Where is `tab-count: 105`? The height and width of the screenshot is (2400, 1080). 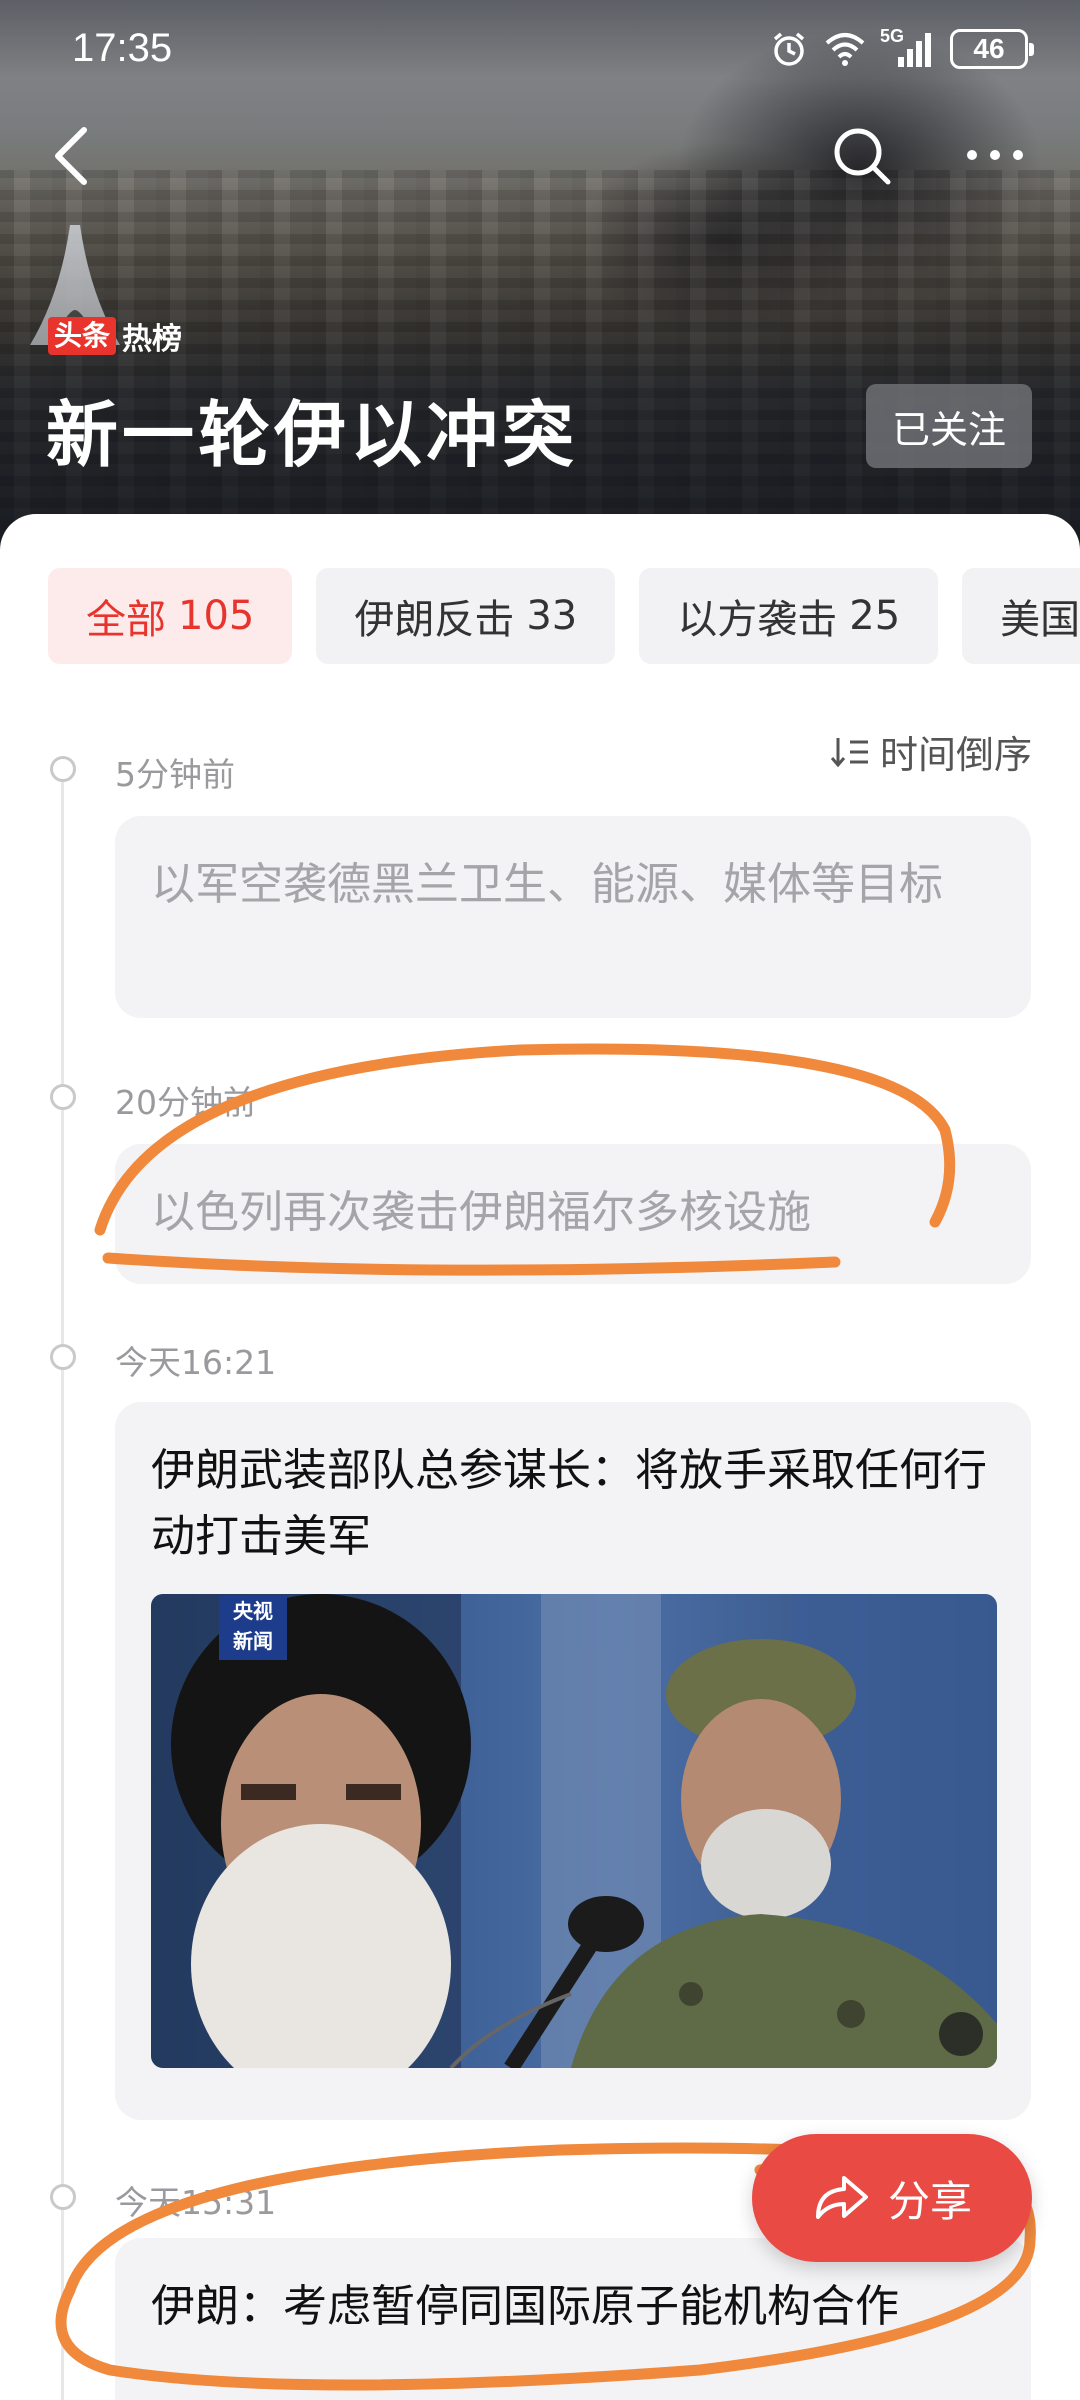 tab-count: 105 is located at coordinates (216, 616).